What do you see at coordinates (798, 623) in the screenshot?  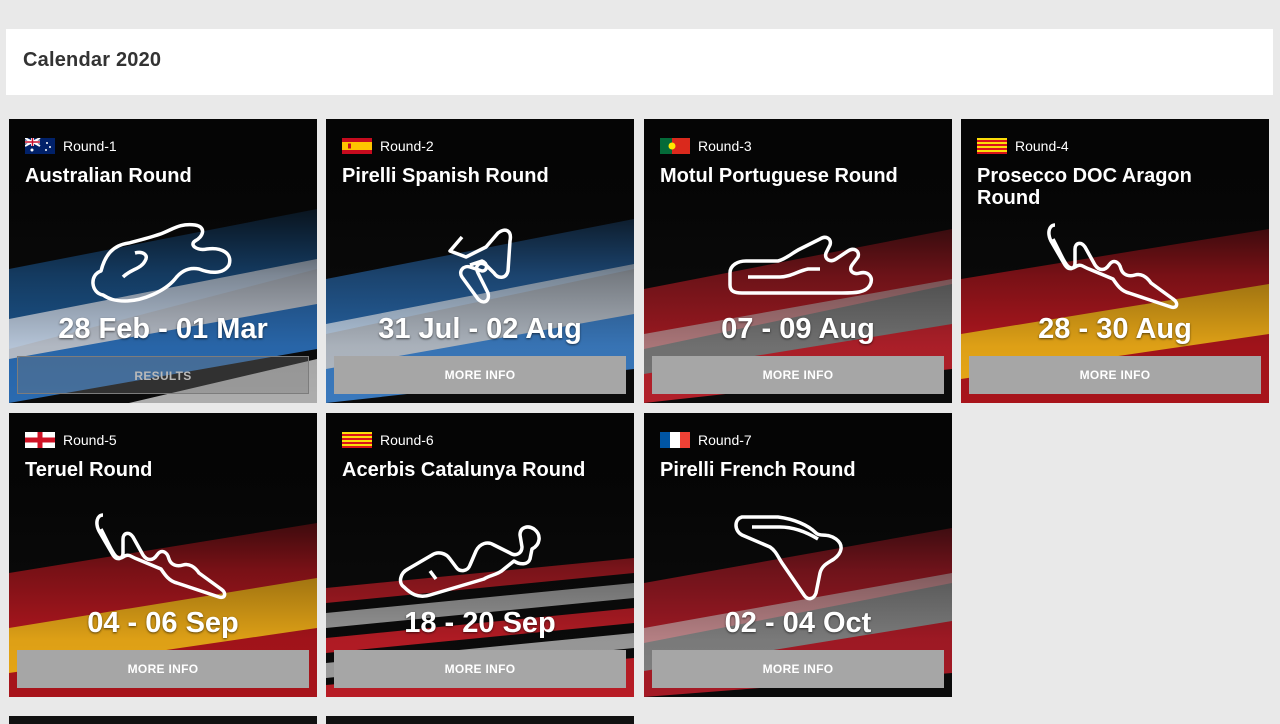 I see `round-dates: 02 - 04 Oct` at bounding box center [798, 623].